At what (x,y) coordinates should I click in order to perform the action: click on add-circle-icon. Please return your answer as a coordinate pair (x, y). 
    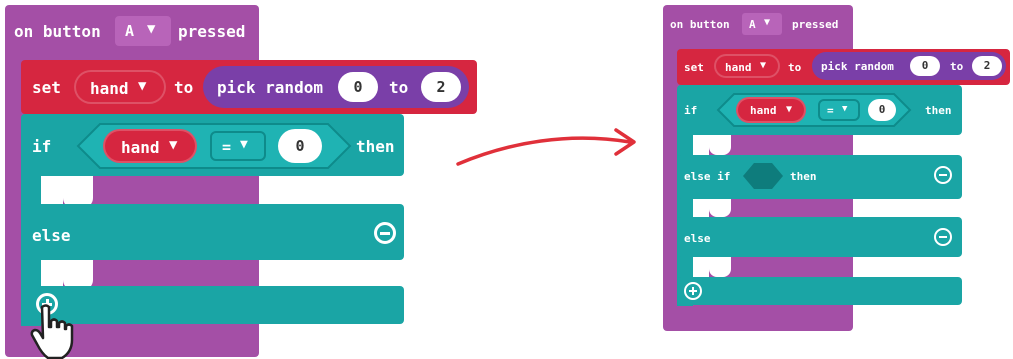
    Looking at the image, I should click on (693, 291).